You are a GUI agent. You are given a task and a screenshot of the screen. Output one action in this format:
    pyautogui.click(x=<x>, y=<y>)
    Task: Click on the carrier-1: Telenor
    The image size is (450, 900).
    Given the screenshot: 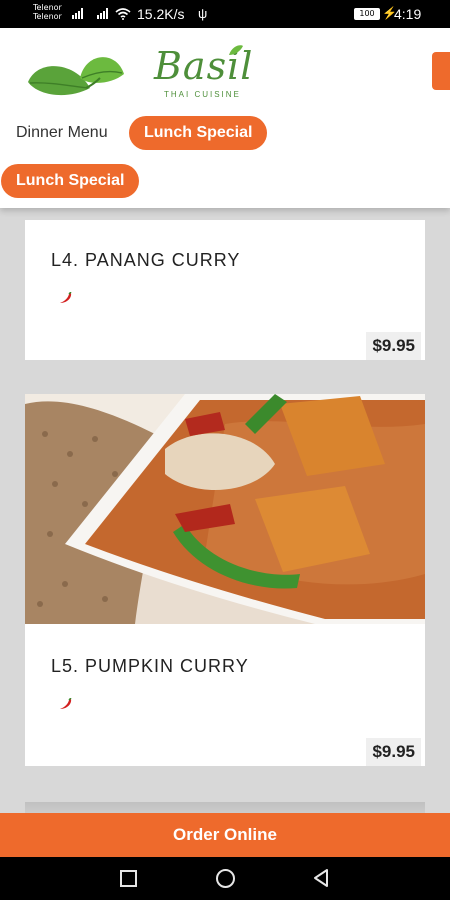 What is the action you would take?
    pyautogui.click(x=47, y=7)
    